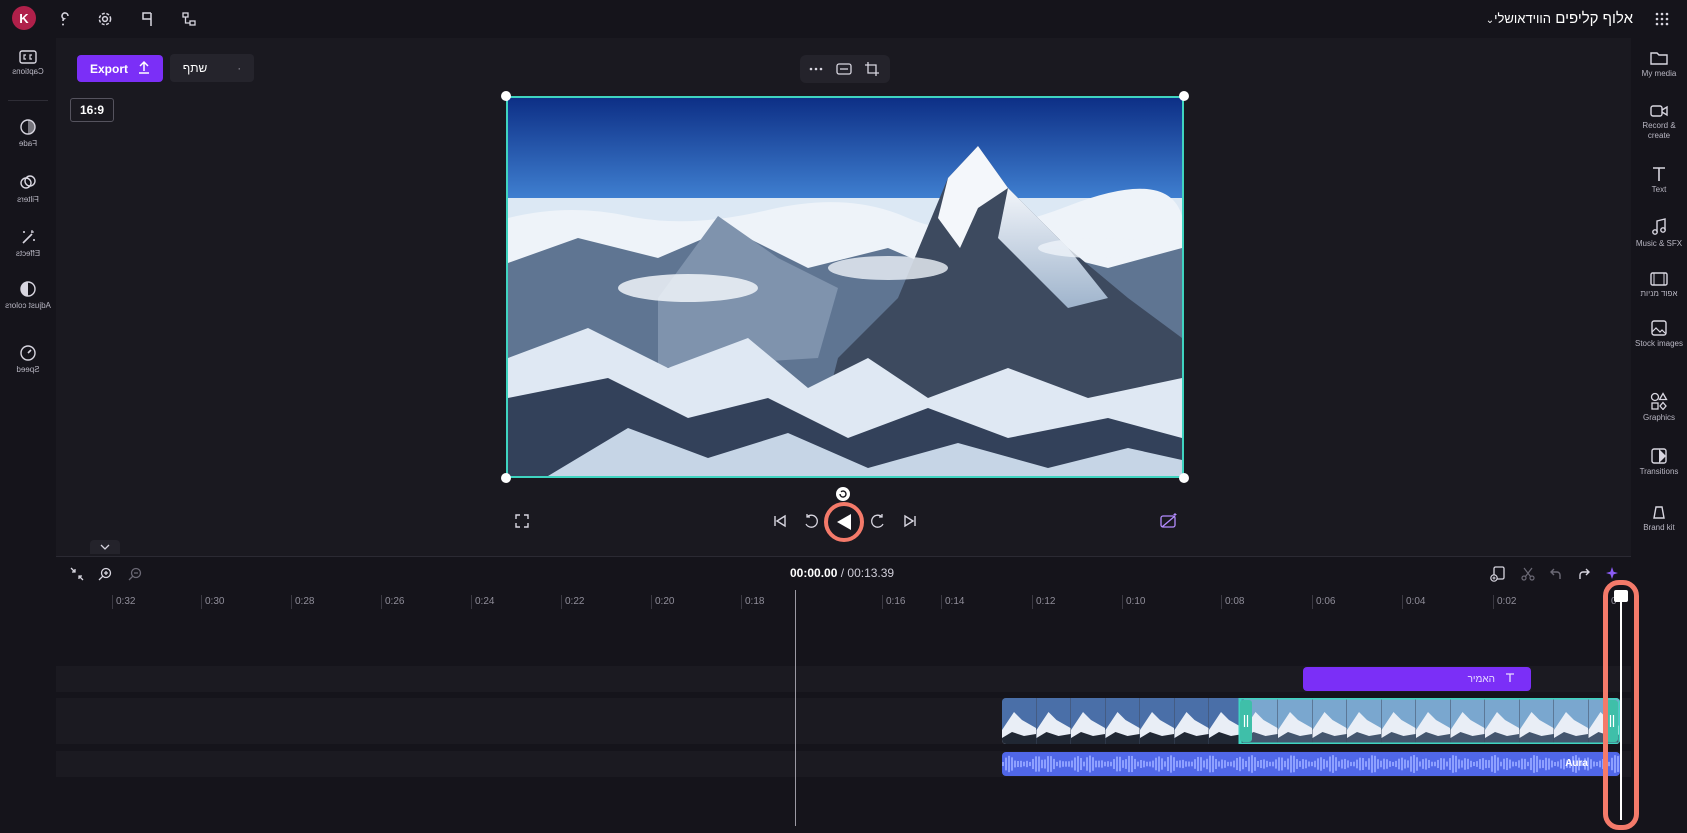 The image size is (1687, 833). What do you see at coordinates (843, 494) in the screenshot?
I see `rotate-icon` at bounding box center [843, 494].